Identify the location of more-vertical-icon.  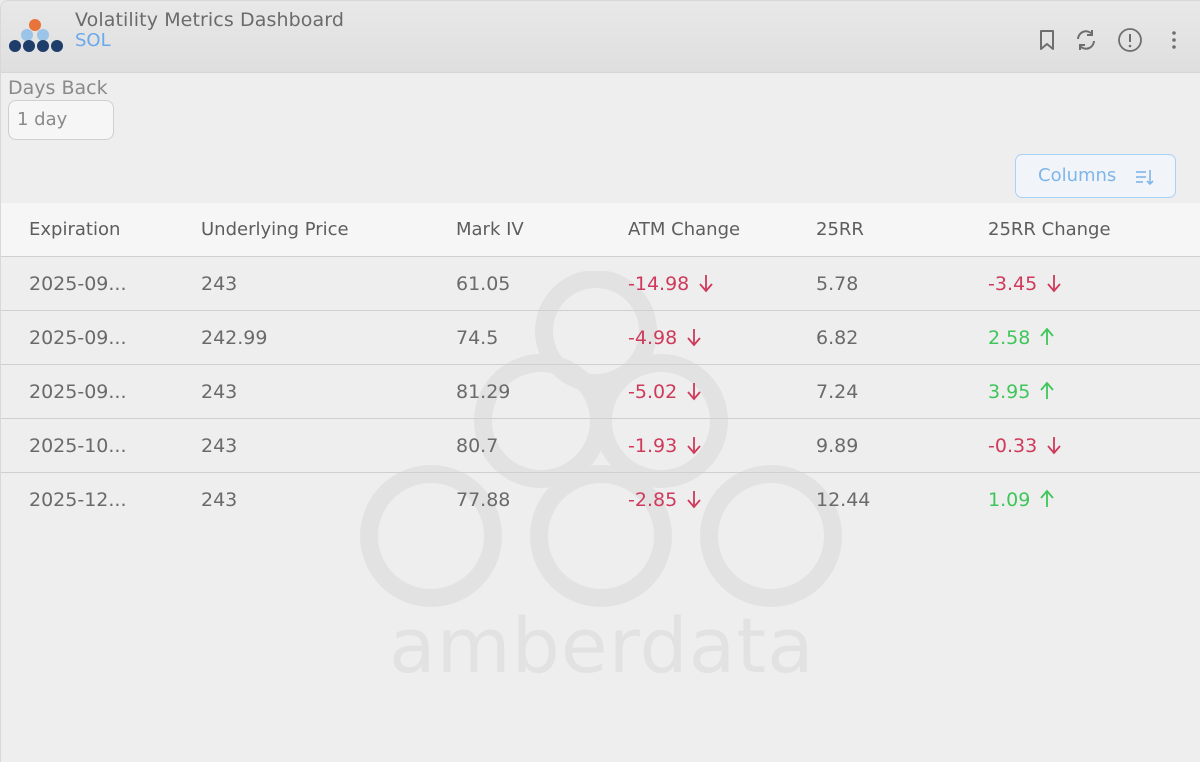
(1174, 40).